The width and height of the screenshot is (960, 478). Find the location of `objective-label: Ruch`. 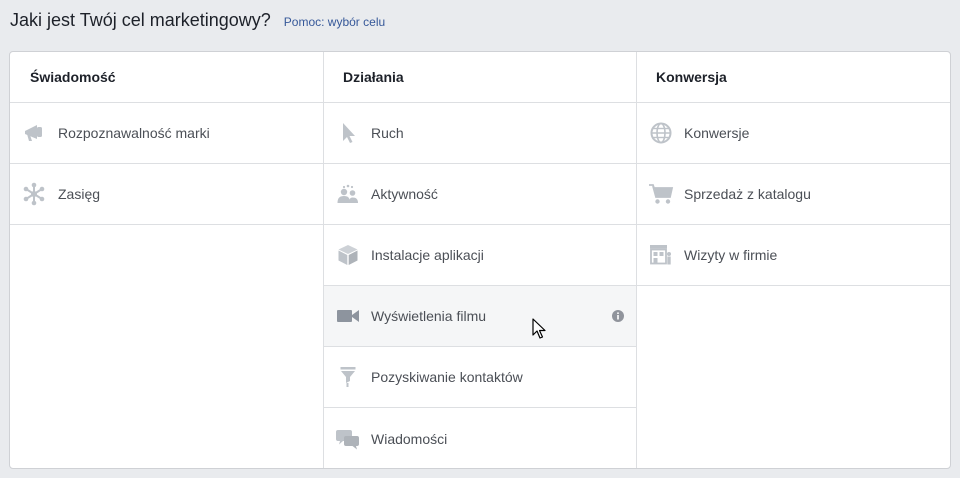

objective-label: Ruch is located at coordinates (387, 133).